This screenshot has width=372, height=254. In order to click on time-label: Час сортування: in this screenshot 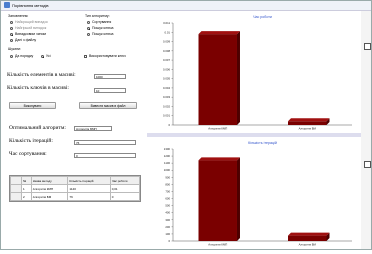, I will do `click(28, 154)`.